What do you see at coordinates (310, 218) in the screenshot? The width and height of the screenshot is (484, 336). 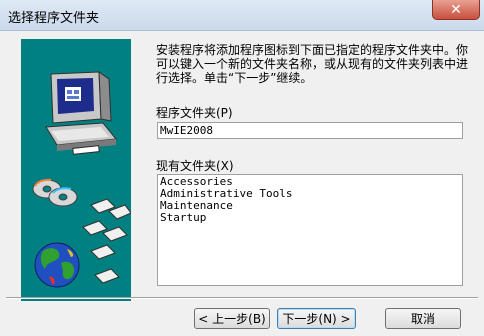 I see `list-item: Startup` at bounding box center [310, 218].